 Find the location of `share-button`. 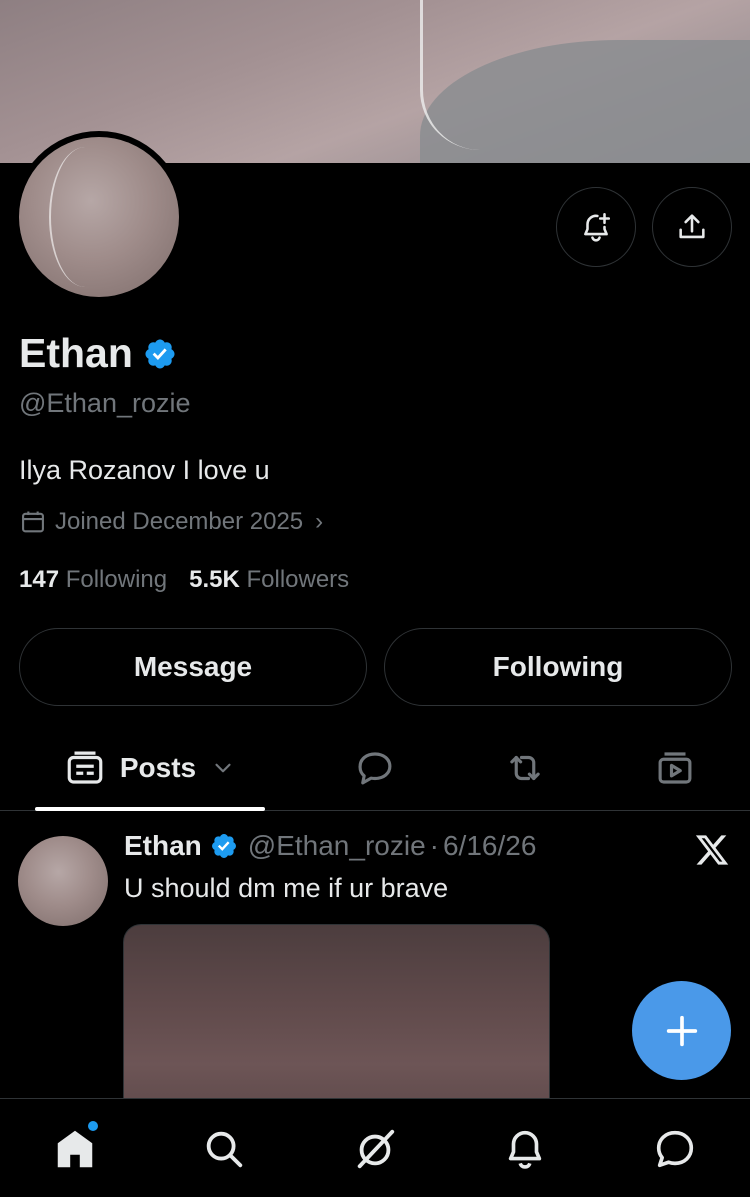

share-button is located at coordinates (692, 227).